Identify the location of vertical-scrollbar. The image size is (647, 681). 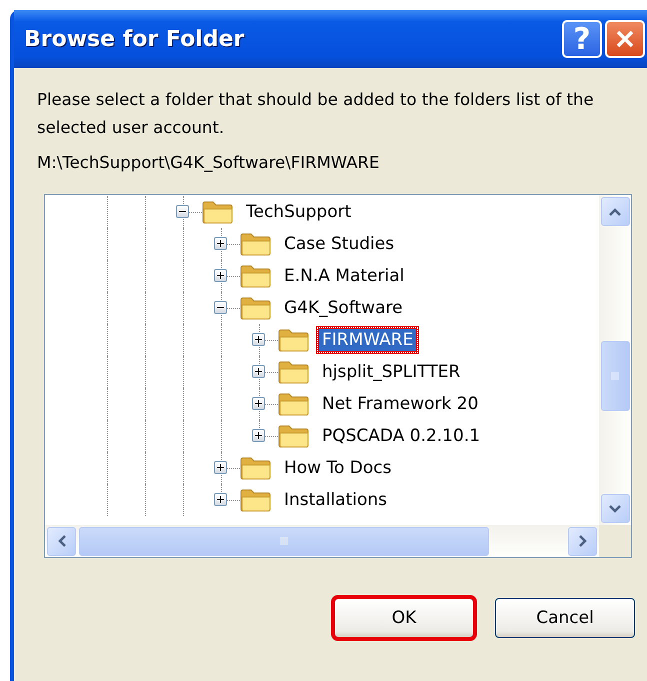
(615, 360).